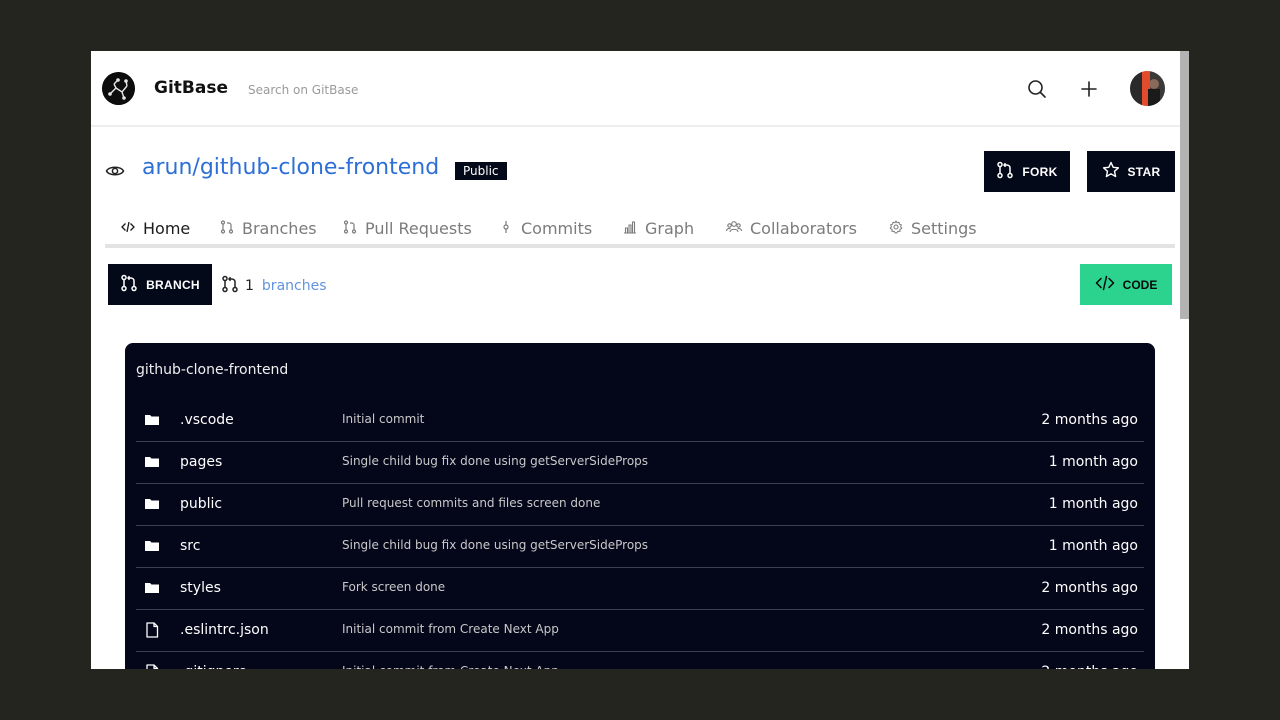  What do you see at coordinates (557, 228) in the screenshot?
I see `tab-label: Commits` at bounding box center [557, 228].